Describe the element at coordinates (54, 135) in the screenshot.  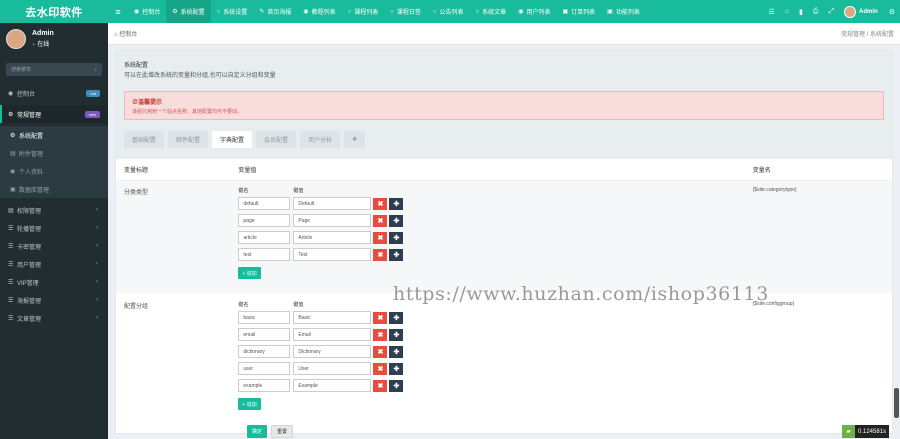
I see `sidebar-item: ⚙ 系统配置` at that location.